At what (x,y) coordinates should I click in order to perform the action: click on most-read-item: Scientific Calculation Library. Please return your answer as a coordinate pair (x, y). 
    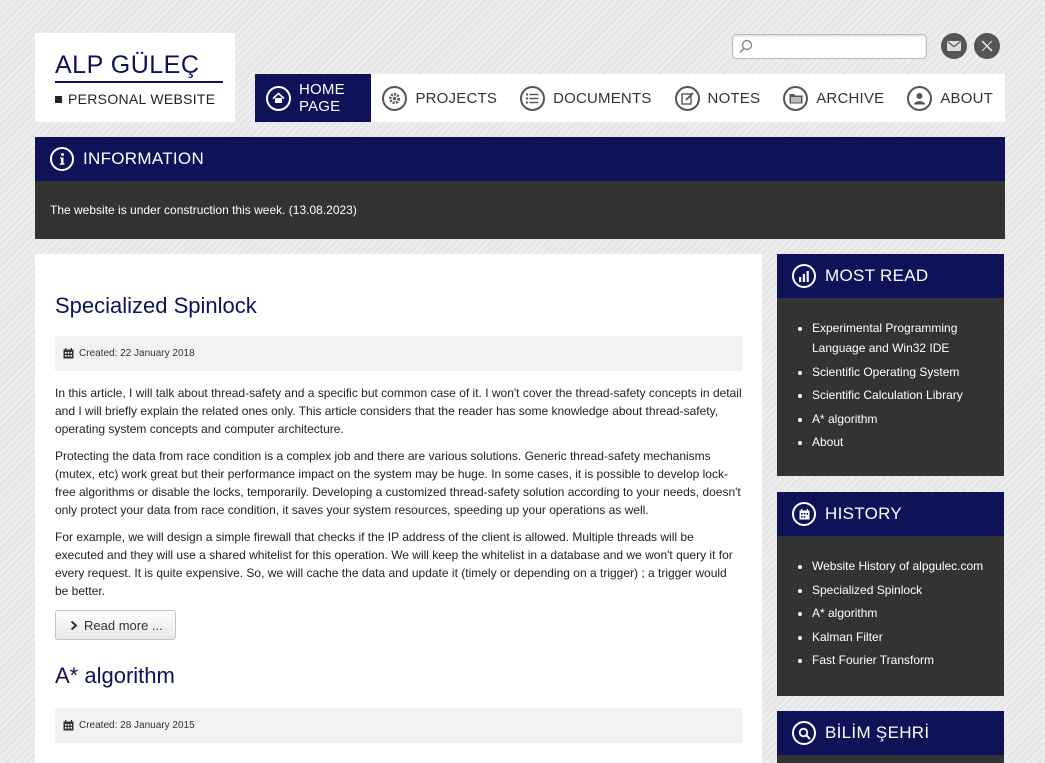
    Looking at the image, I should click on (902, 395).